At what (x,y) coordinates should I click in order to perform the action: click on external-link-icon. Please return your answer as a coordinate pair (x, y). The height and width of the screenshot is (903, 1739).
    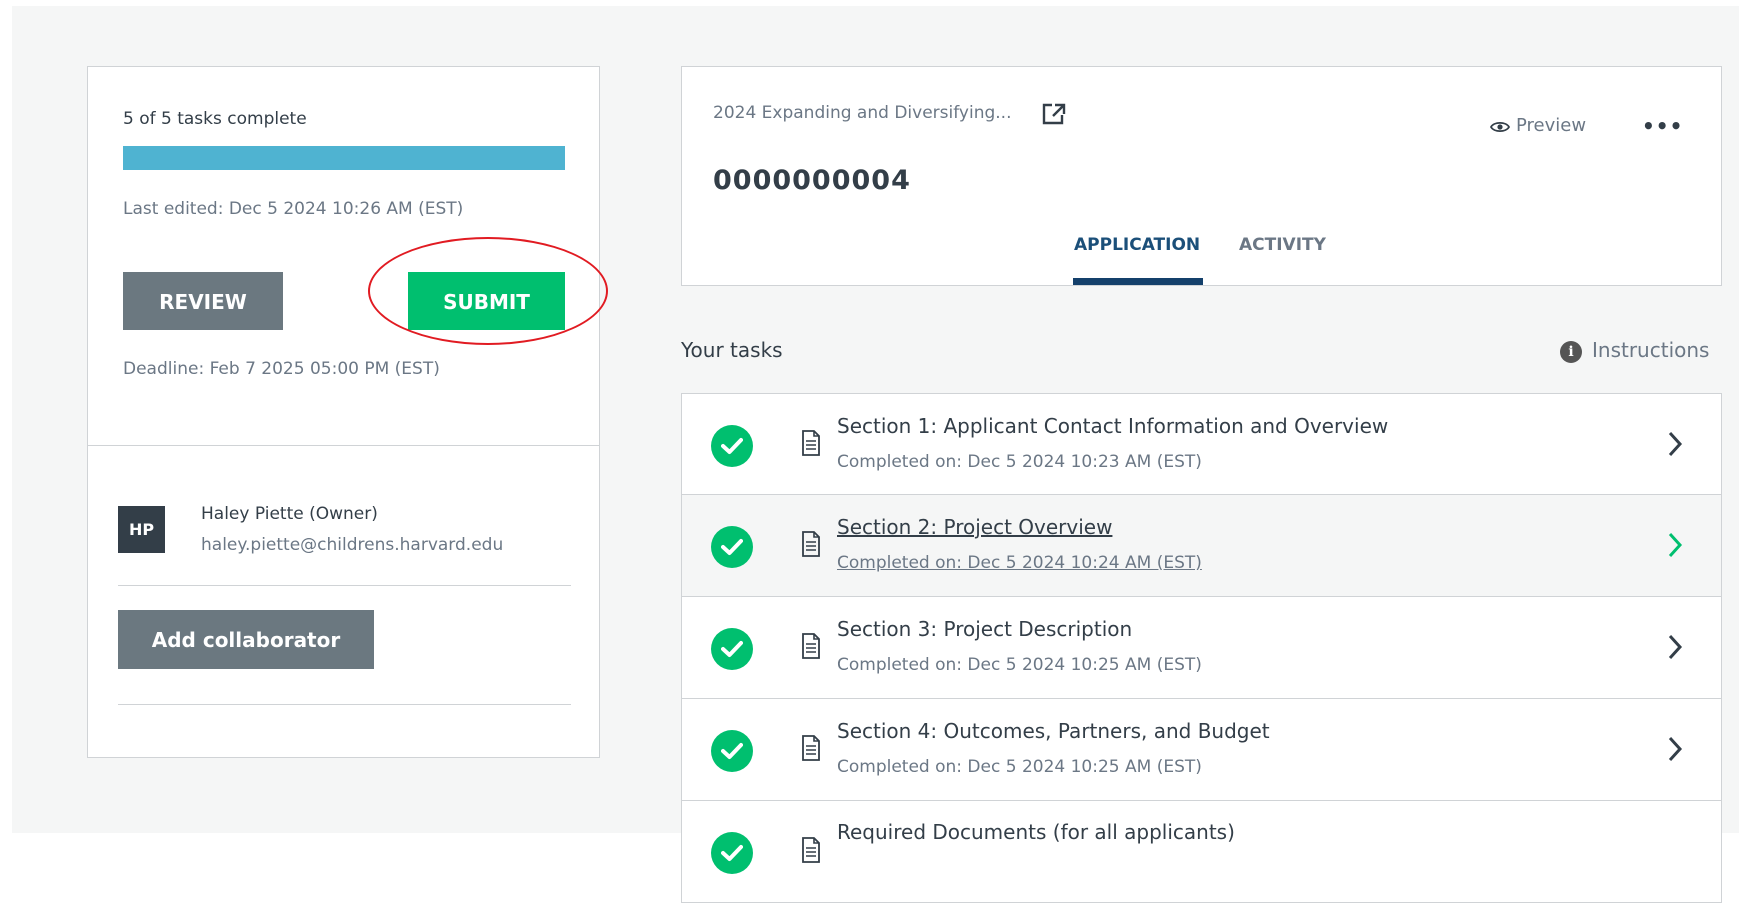
    Looking at the image, I should click on (1054, 114).